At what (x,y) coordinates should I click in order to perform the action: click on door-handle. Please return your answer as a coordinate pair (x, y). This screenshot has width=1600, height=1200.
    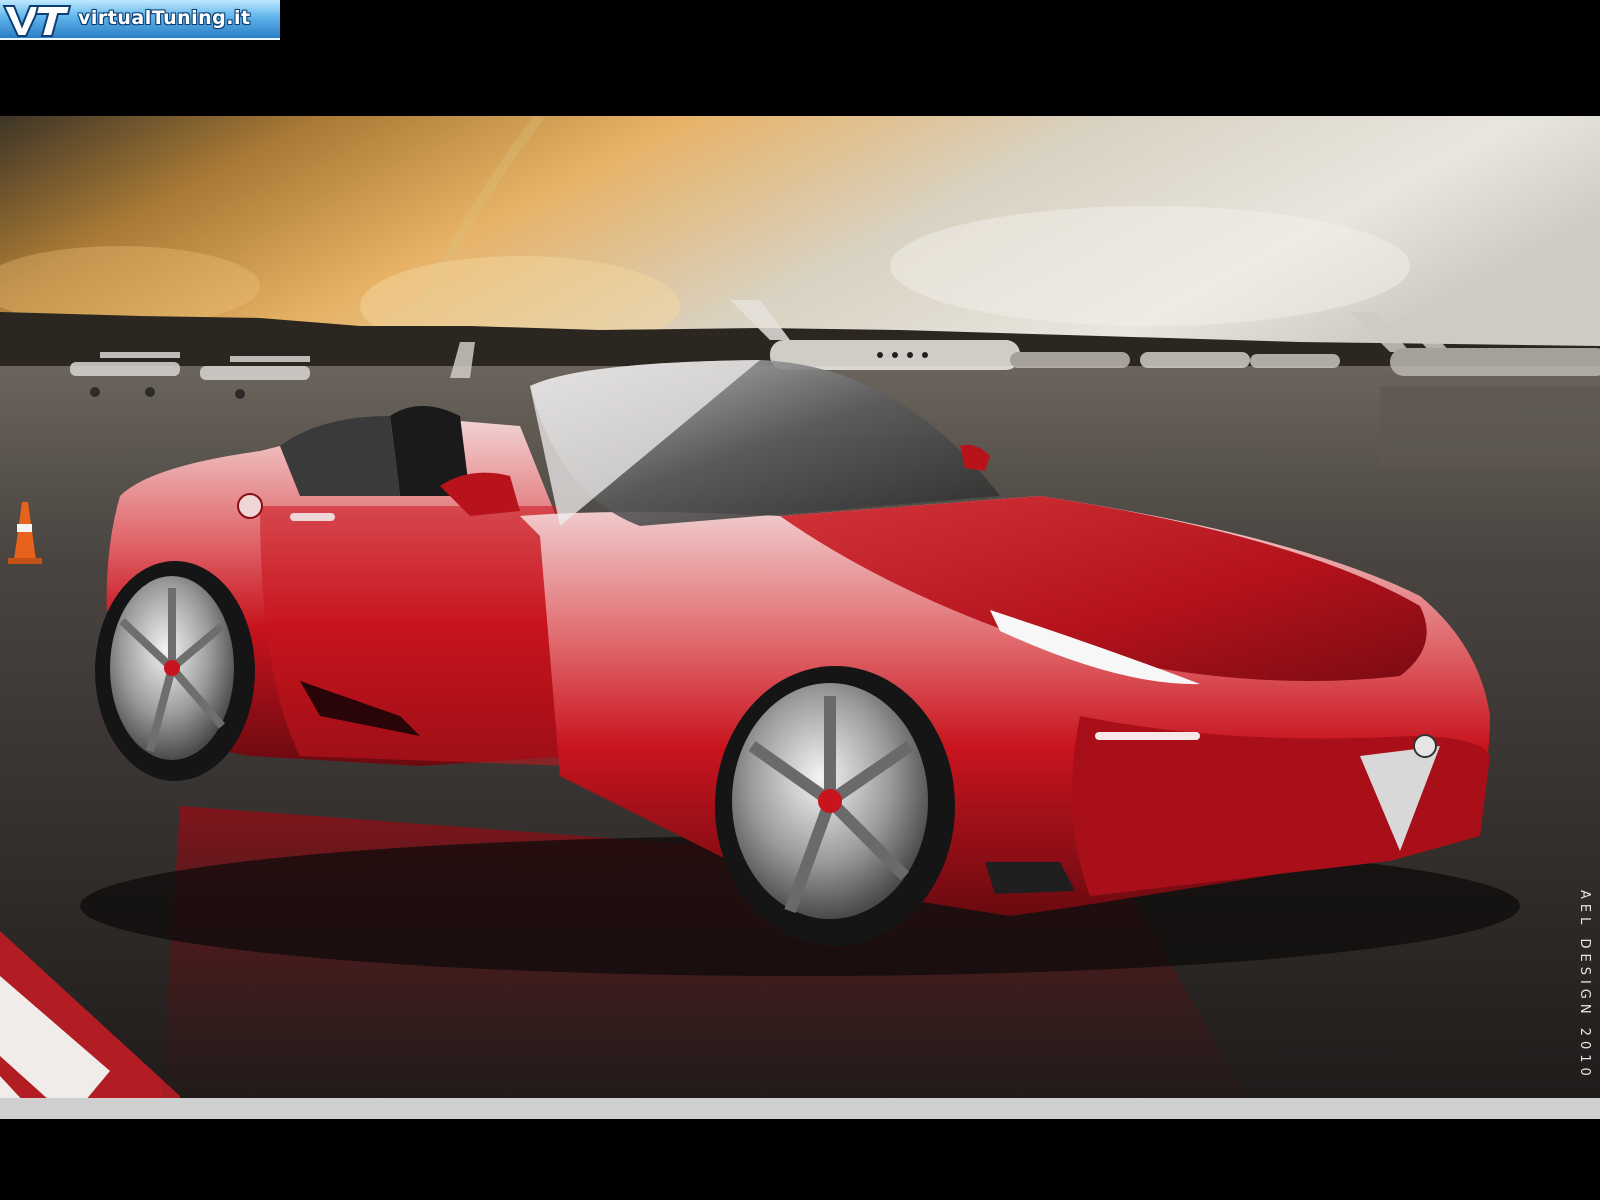
    Looking at the image, I should click on (312, 517).